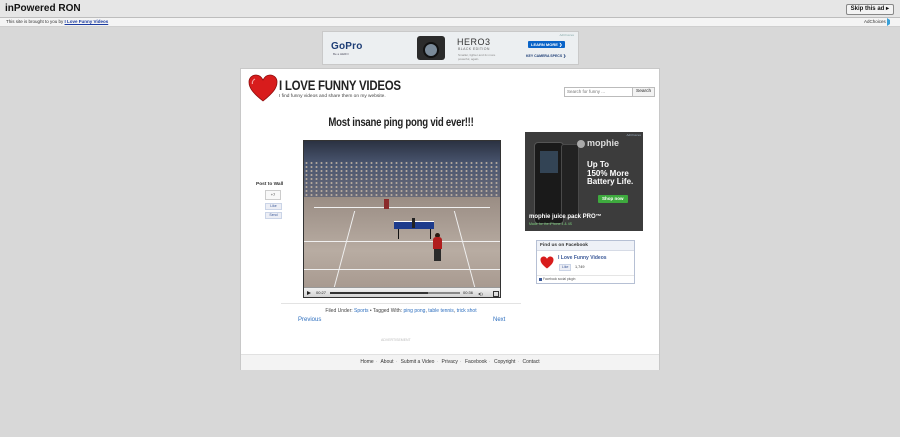 This screenshot has width=900, height=437. I want to click on tag-link: ping pong, so click(414, 311).